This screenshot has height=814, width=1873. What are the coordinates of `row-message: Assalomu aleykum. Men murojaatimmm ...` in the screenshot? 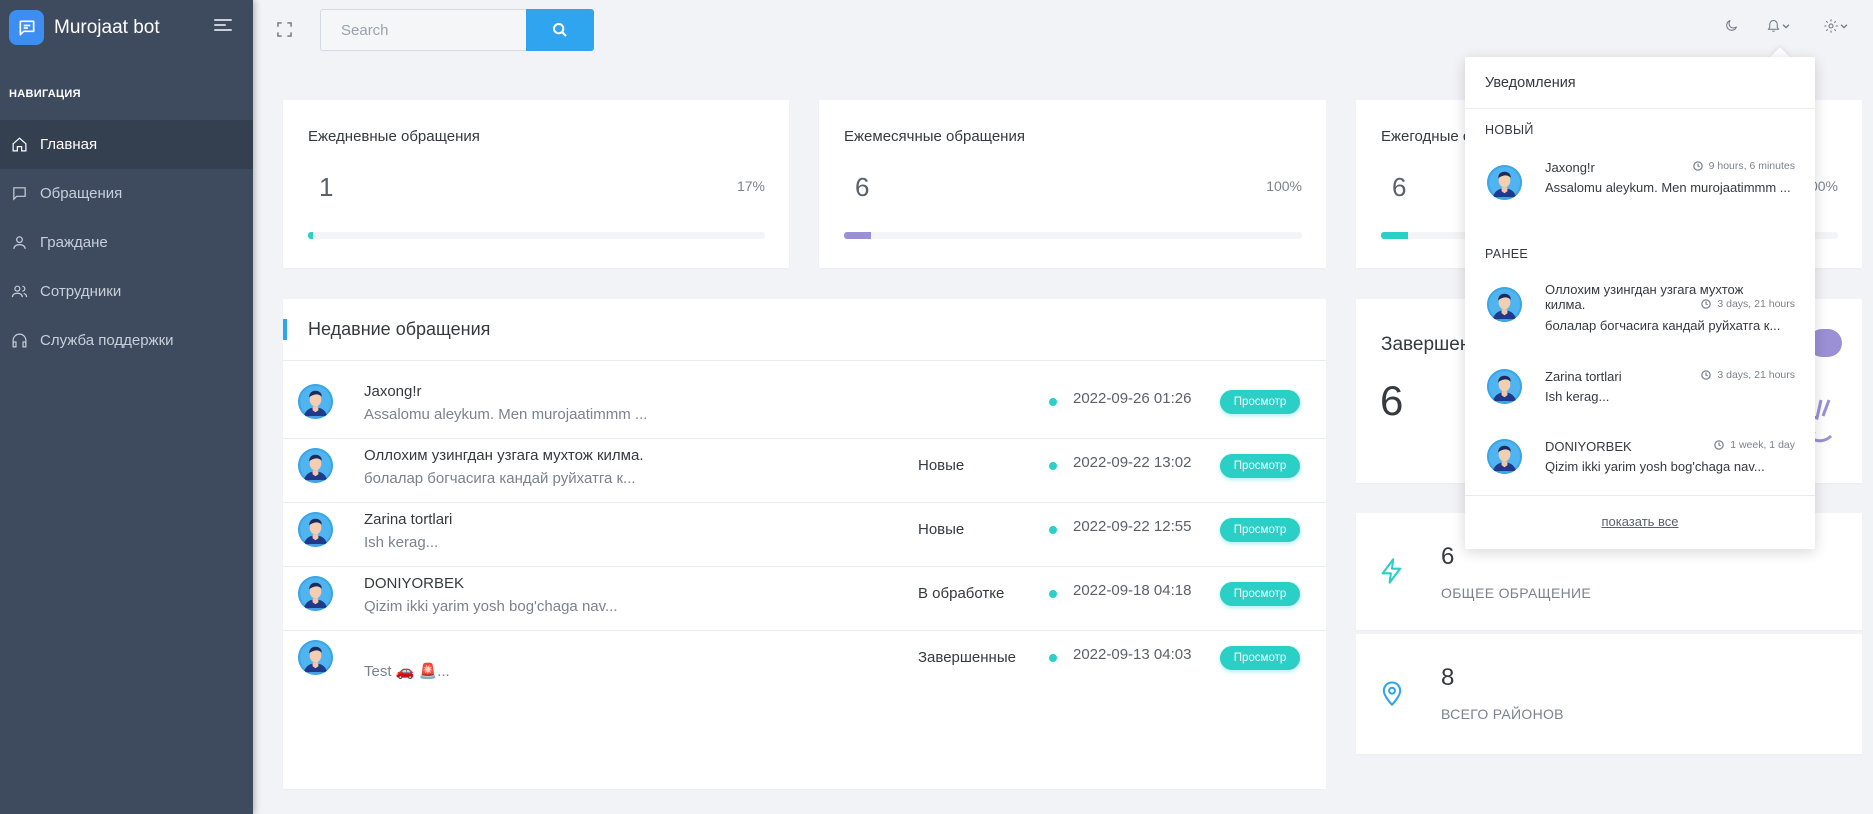 It's located at (506, 414).